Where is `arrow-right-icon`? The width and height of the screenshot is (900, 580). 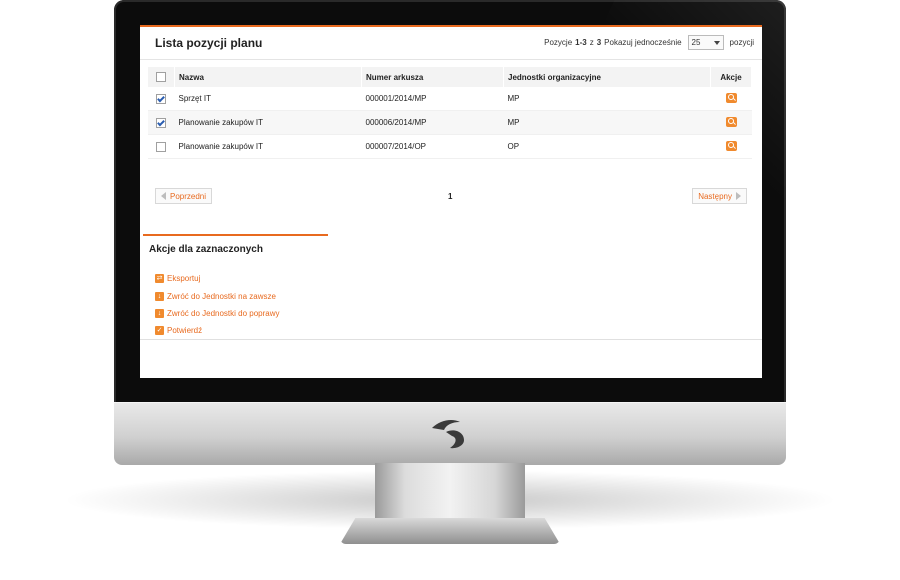
arrow-right-icon is located at coordinates (738, 196).